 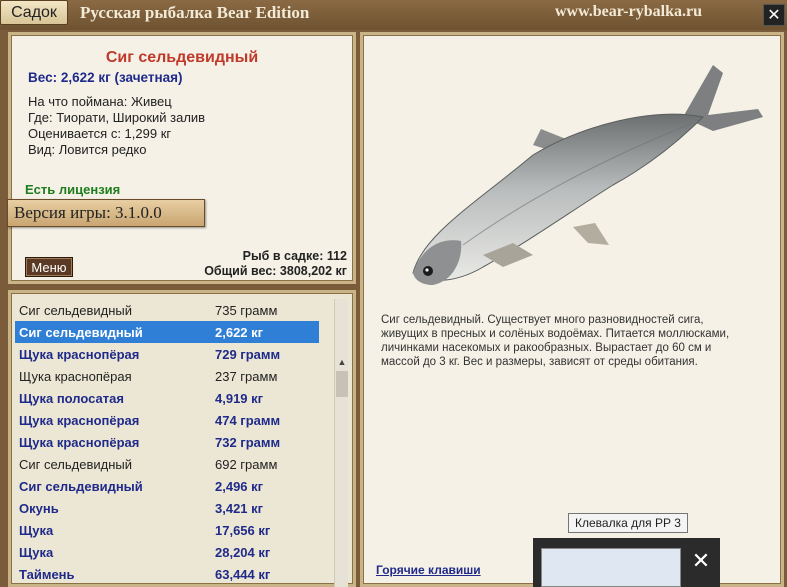 I want to click on list-item: Сиг сельдевидный 2,496 кг, so click(x=167, y=486).